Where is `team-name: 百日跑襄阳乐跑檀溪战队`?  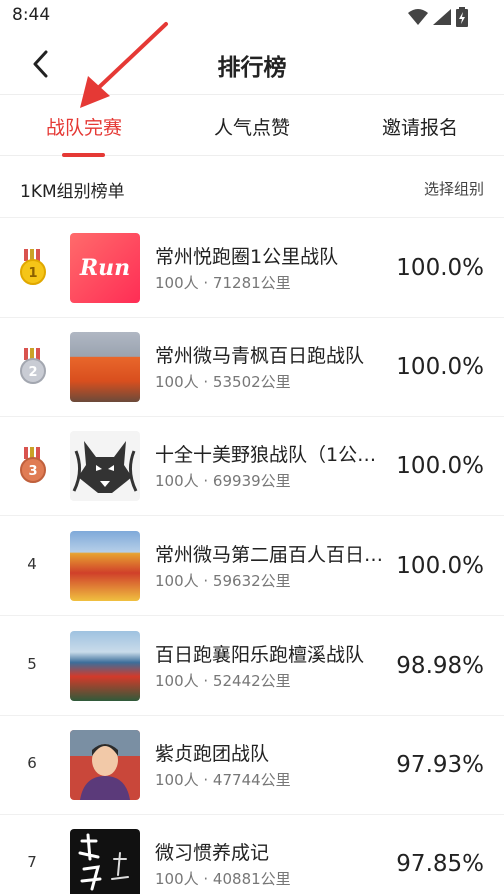 team-name: 百日跑襄阳乐跑檀溪战队 is located at coordinates (260, 655).